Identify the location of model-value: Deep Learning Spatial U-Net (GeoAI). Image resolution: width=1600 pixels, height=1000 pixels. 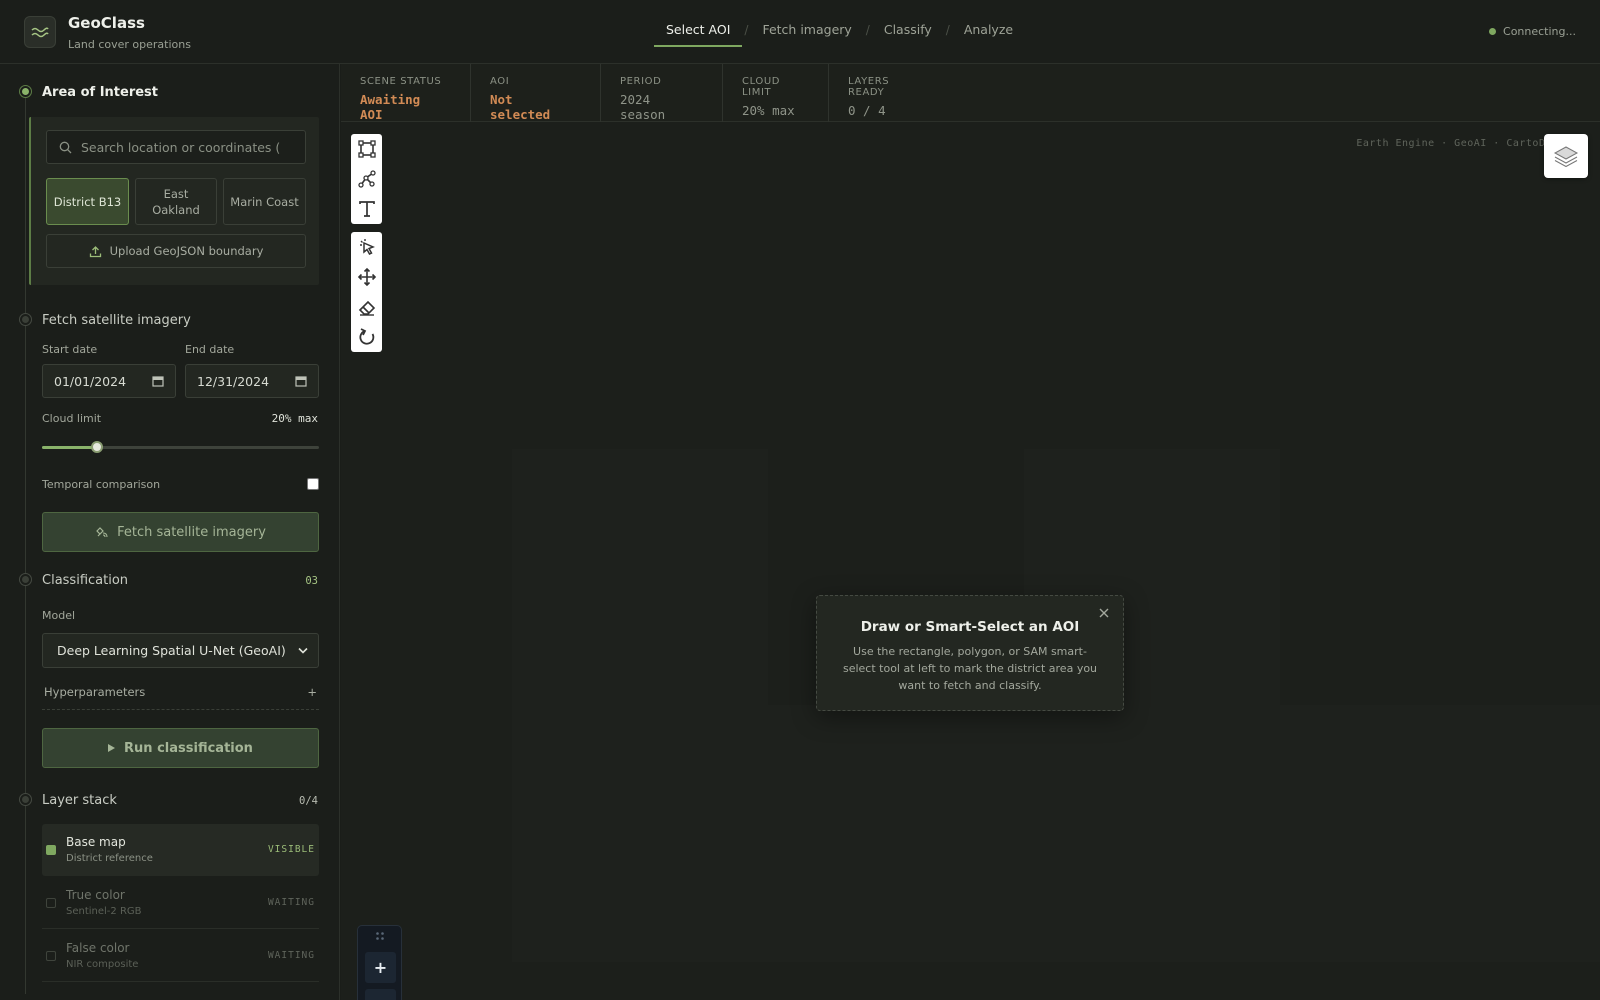
(171, 650).